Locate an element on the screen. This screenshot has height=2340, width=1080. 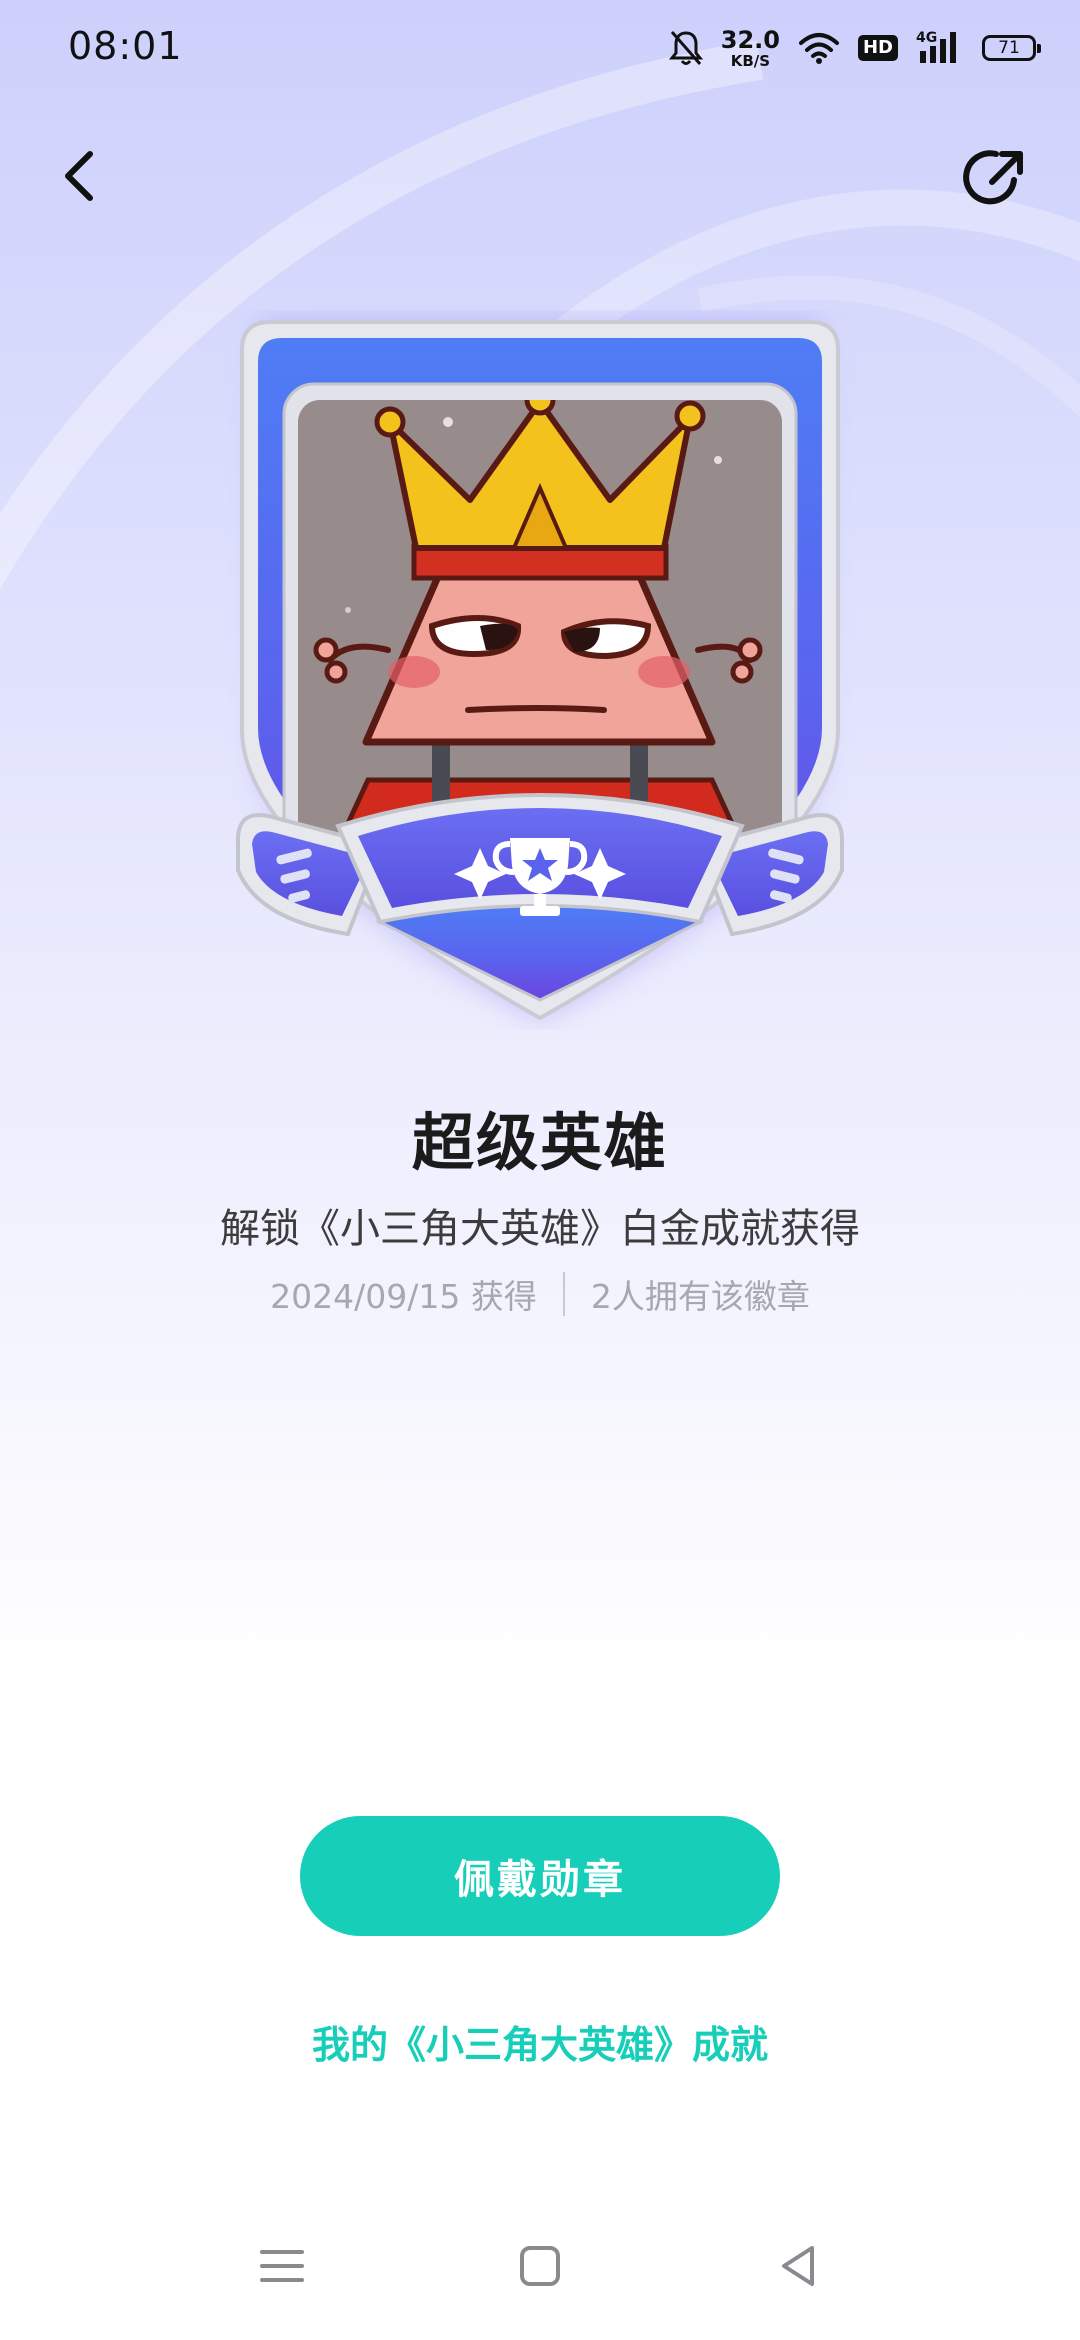
status-time: 08:01 is located at coordinates (125, 46).